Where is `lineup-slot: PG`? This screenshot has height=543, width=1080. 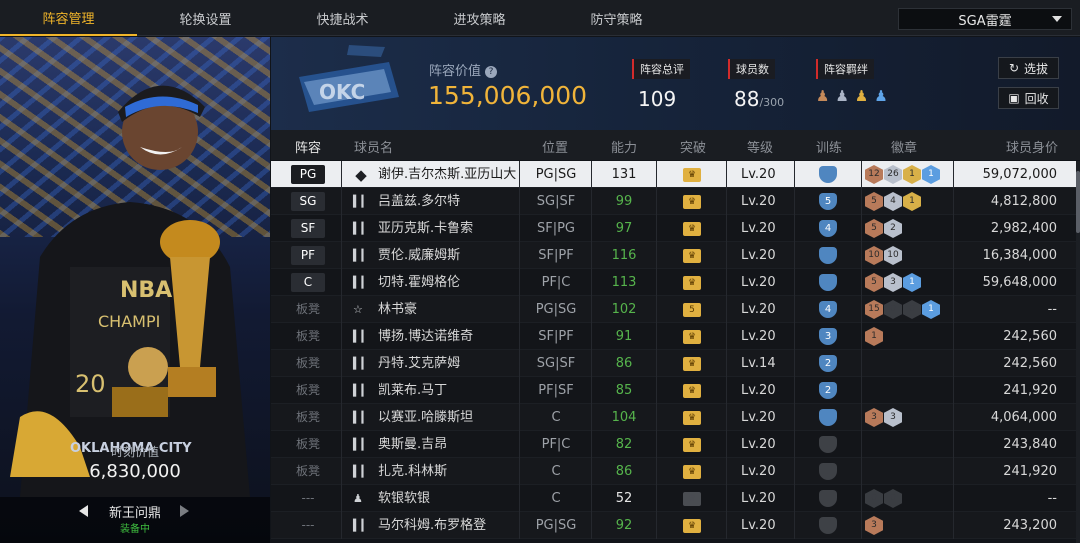 lineup-slot: PG is located at coordinates (308, 174).